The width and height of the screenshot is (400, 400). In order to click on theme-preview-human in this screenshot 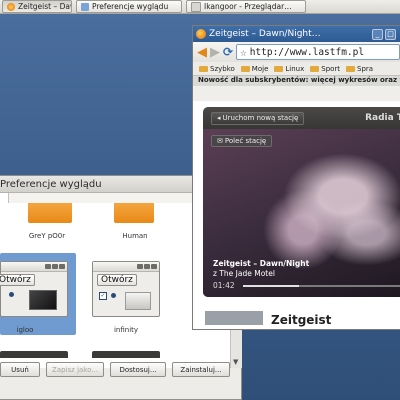, I will do `click(134, 213)`.